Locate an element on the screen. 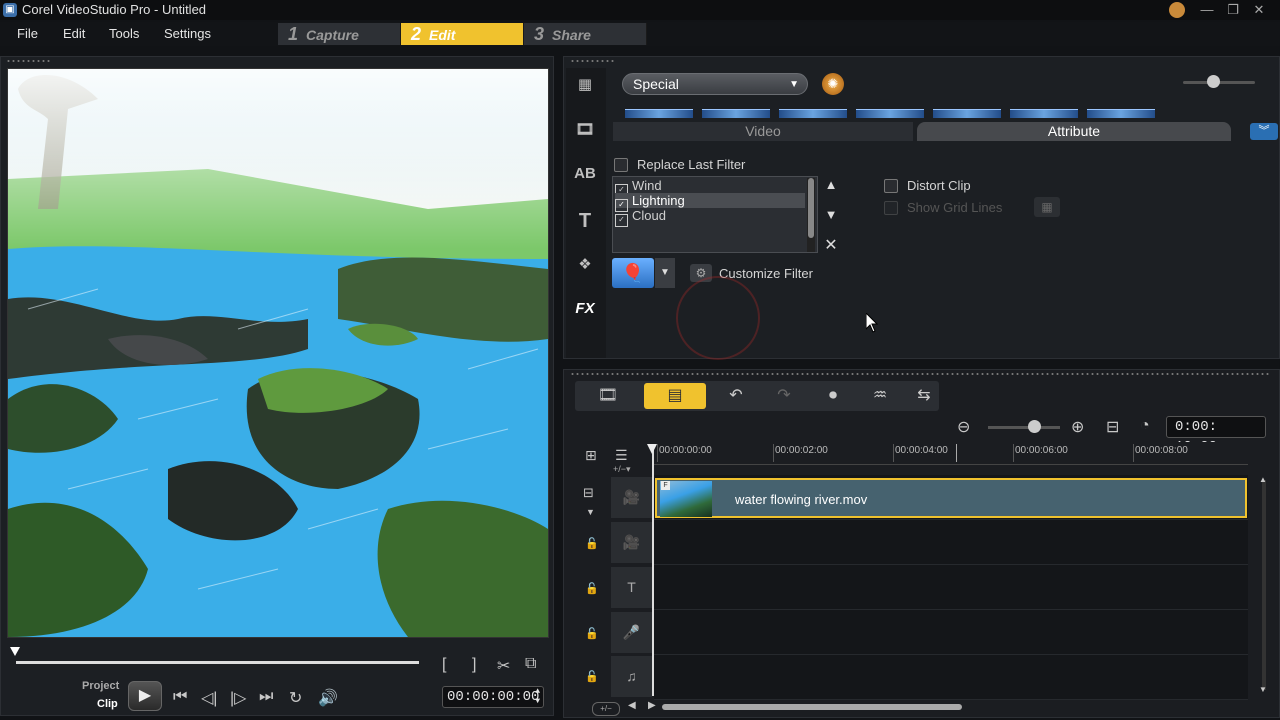  step-capture-tab: 1 Capture is located at coordinates (339, 34).